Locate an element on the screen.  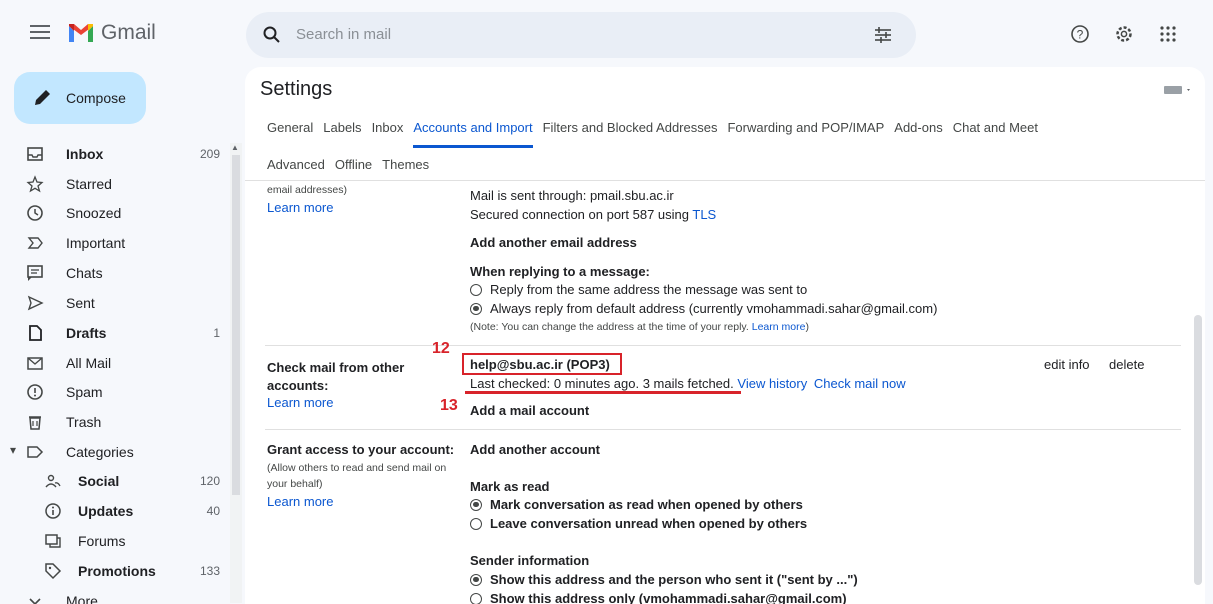
search-icon is located at coordinates (272, 35).